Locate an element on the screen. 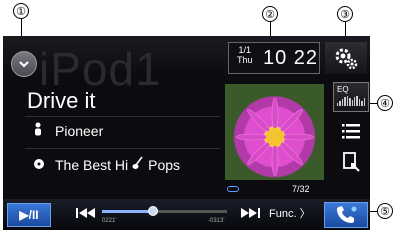 The width and height of the screenshot is (396, 246). phone-list-icon is located at coordinates (351, 162).